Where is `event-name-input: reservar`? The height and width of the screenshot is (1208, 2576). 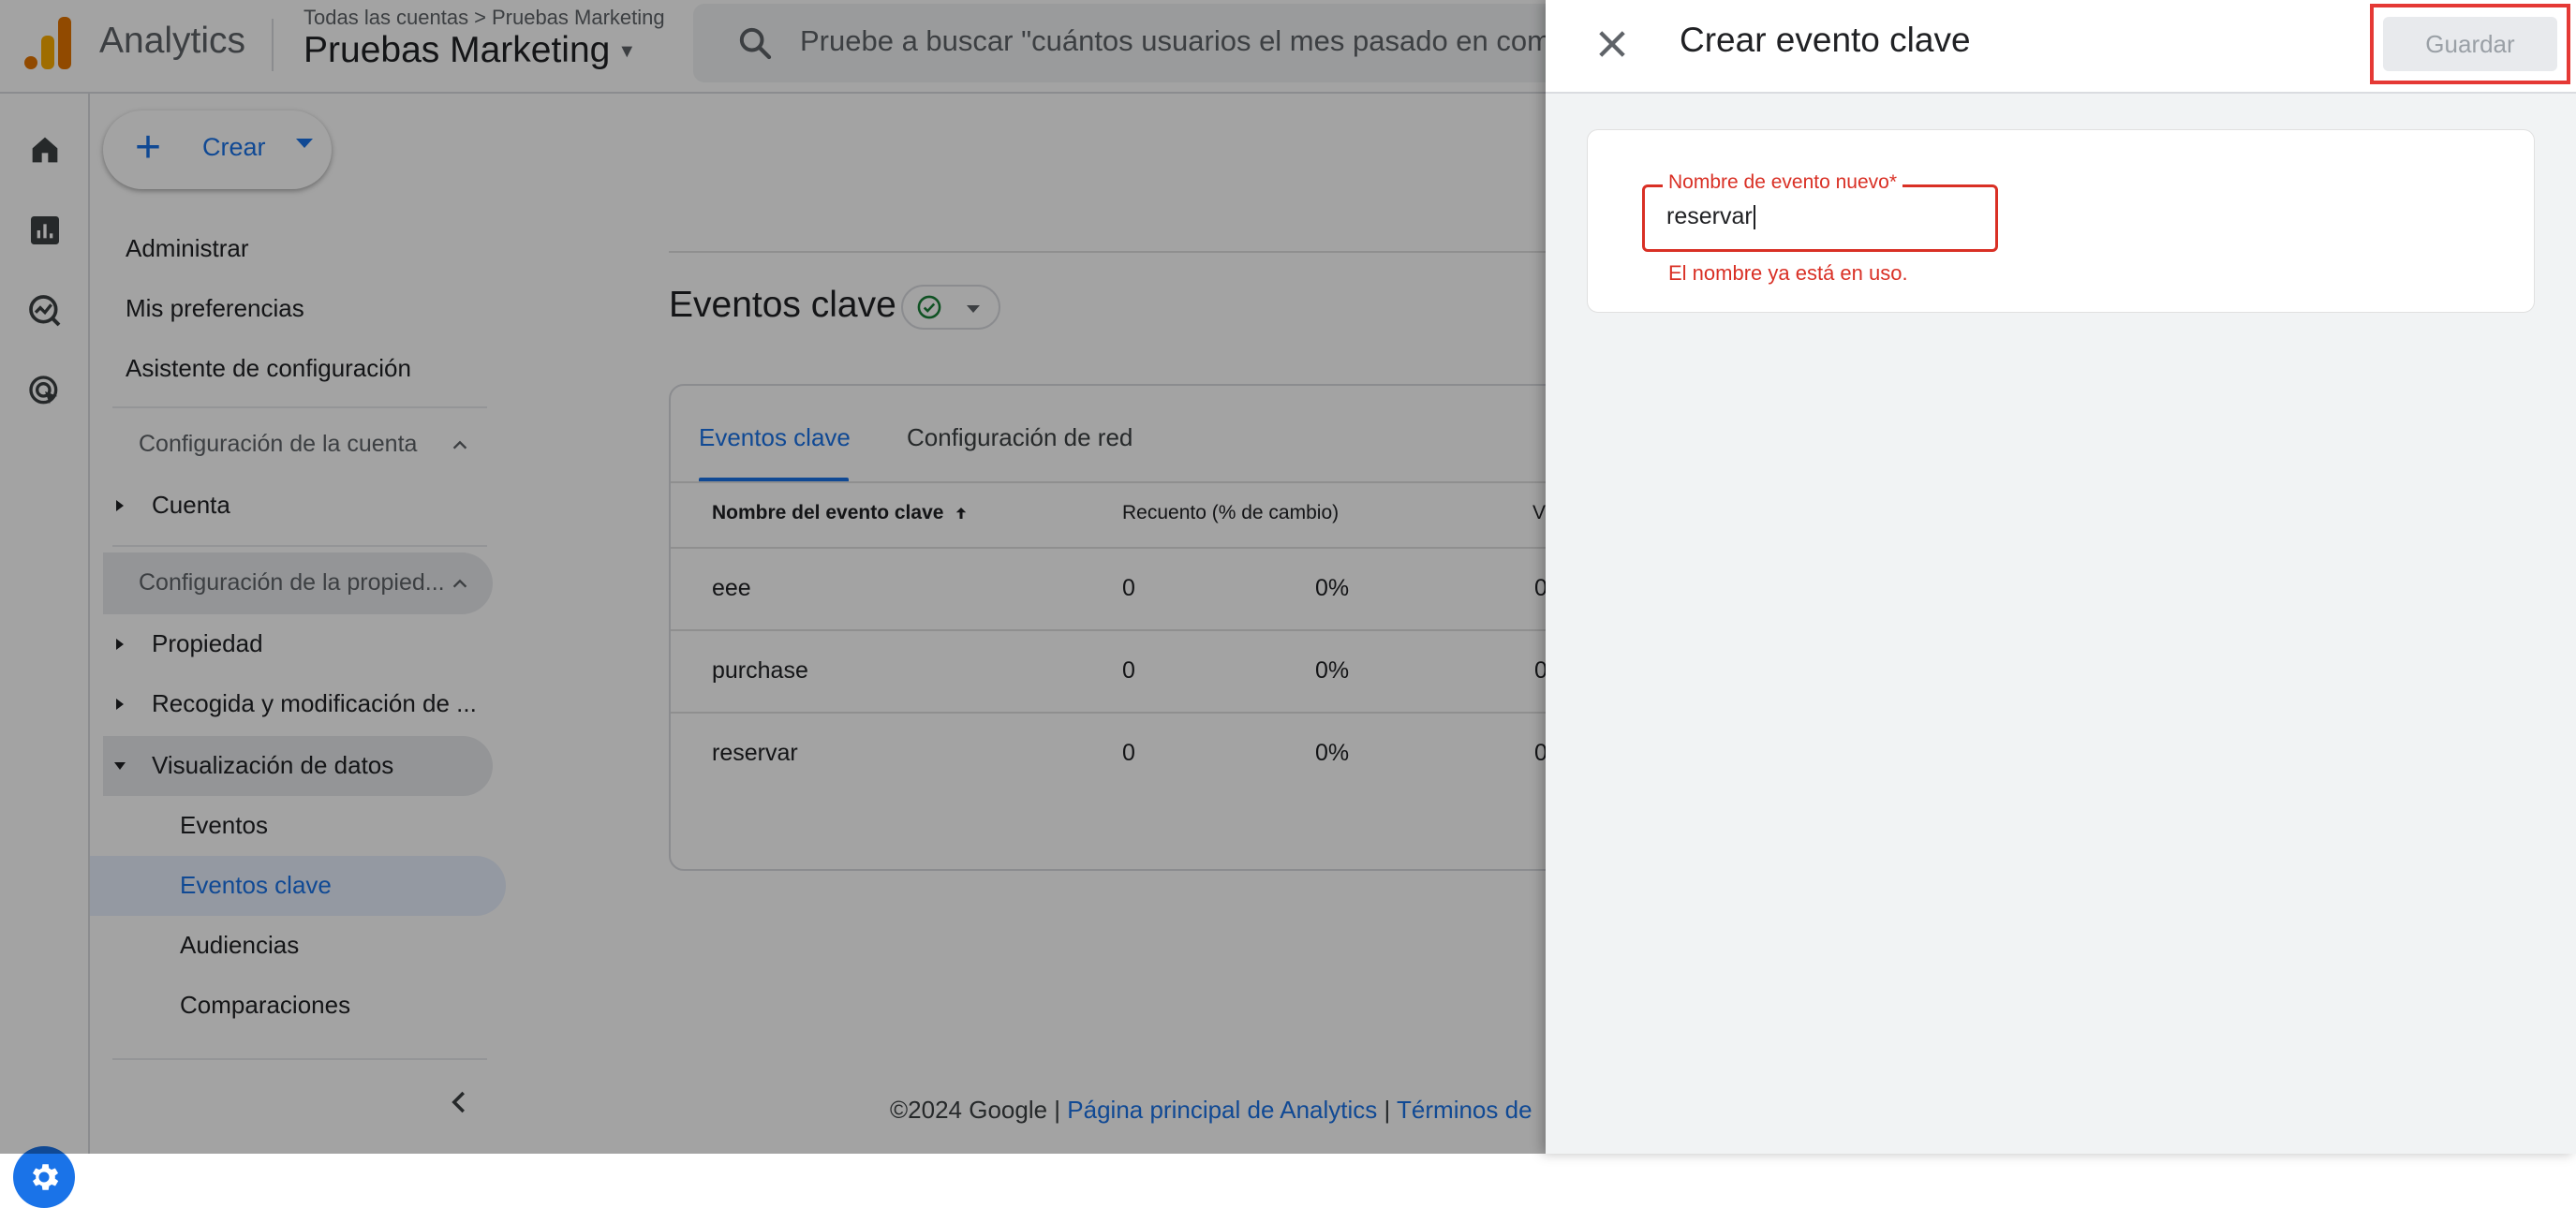
event-name-input: reservar is located at coordinates (1710, 217).